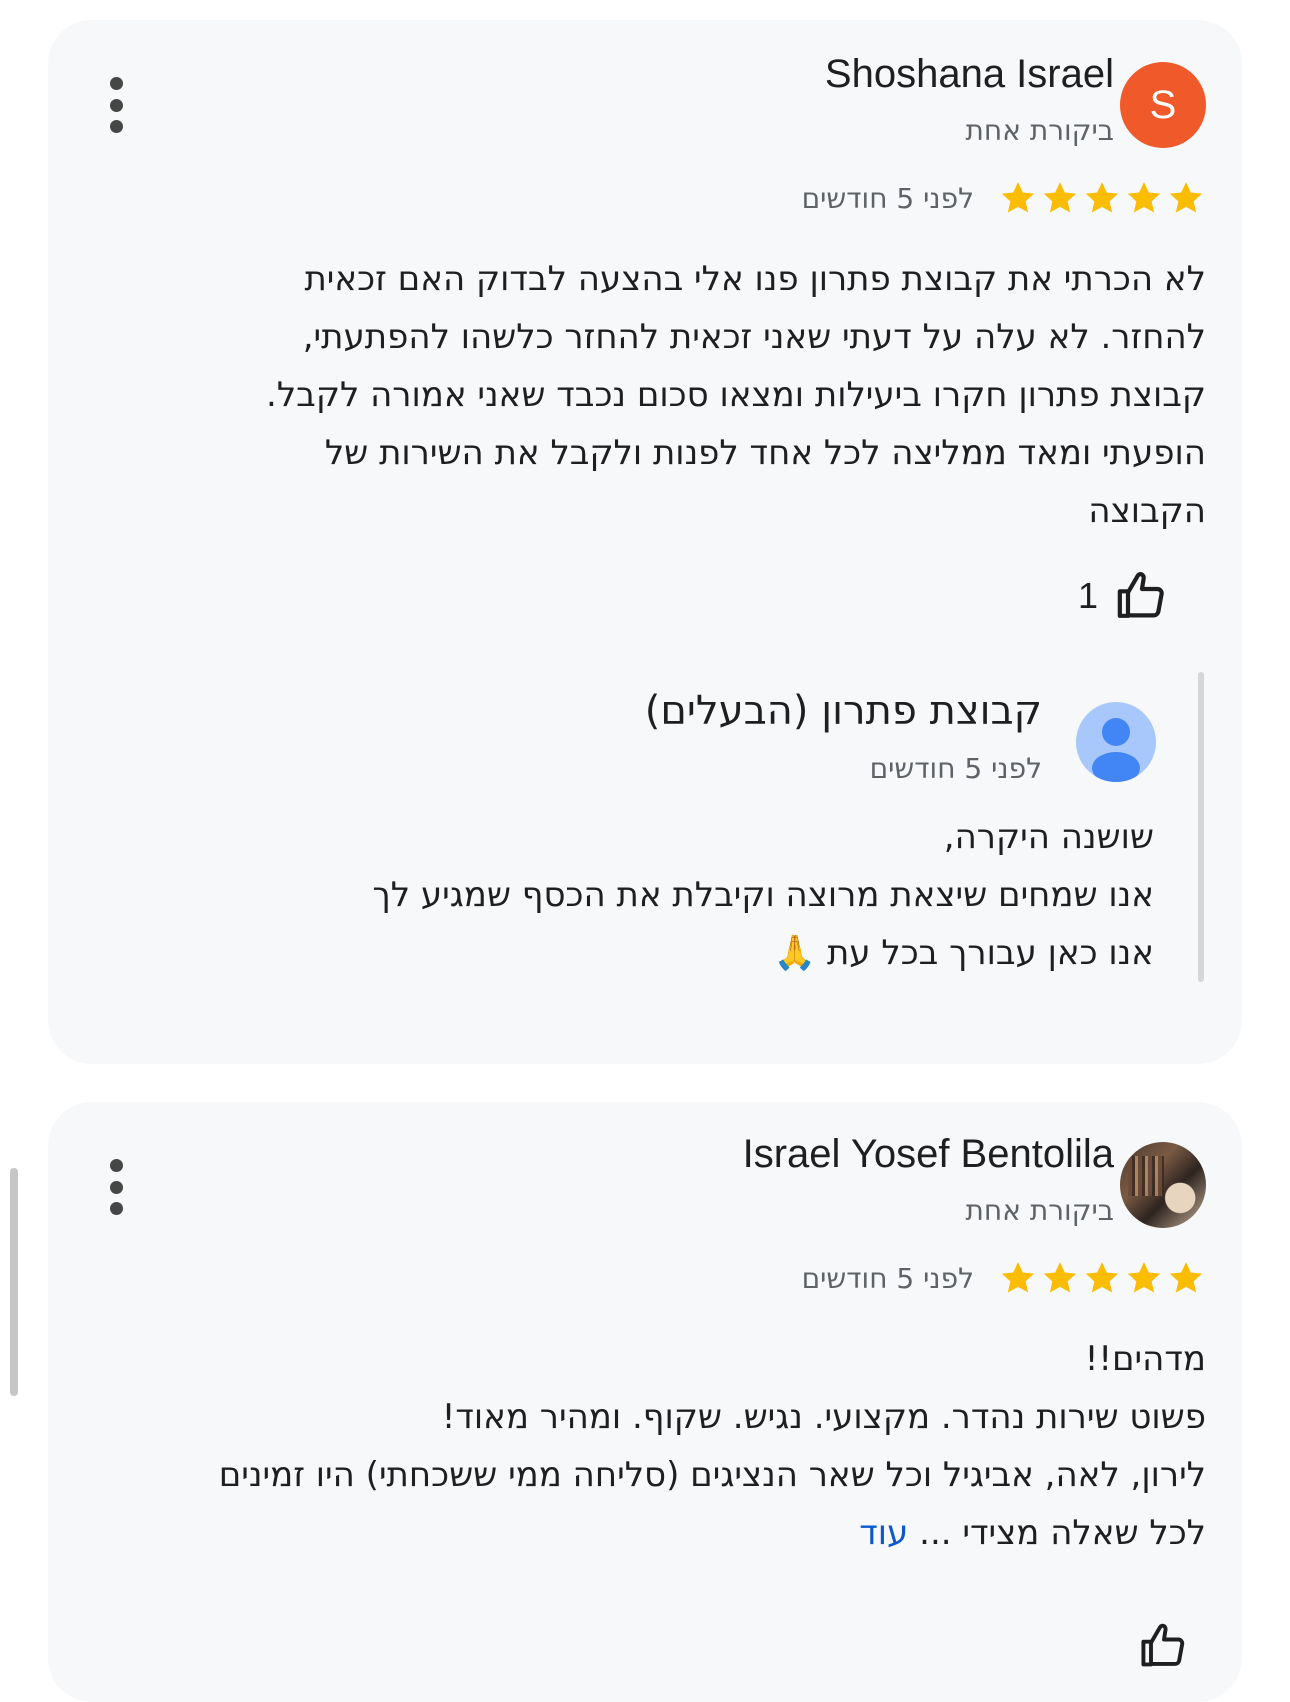  I want to click on owner-name: קבוצת פתרון (הבעלים), so click(843, 711).